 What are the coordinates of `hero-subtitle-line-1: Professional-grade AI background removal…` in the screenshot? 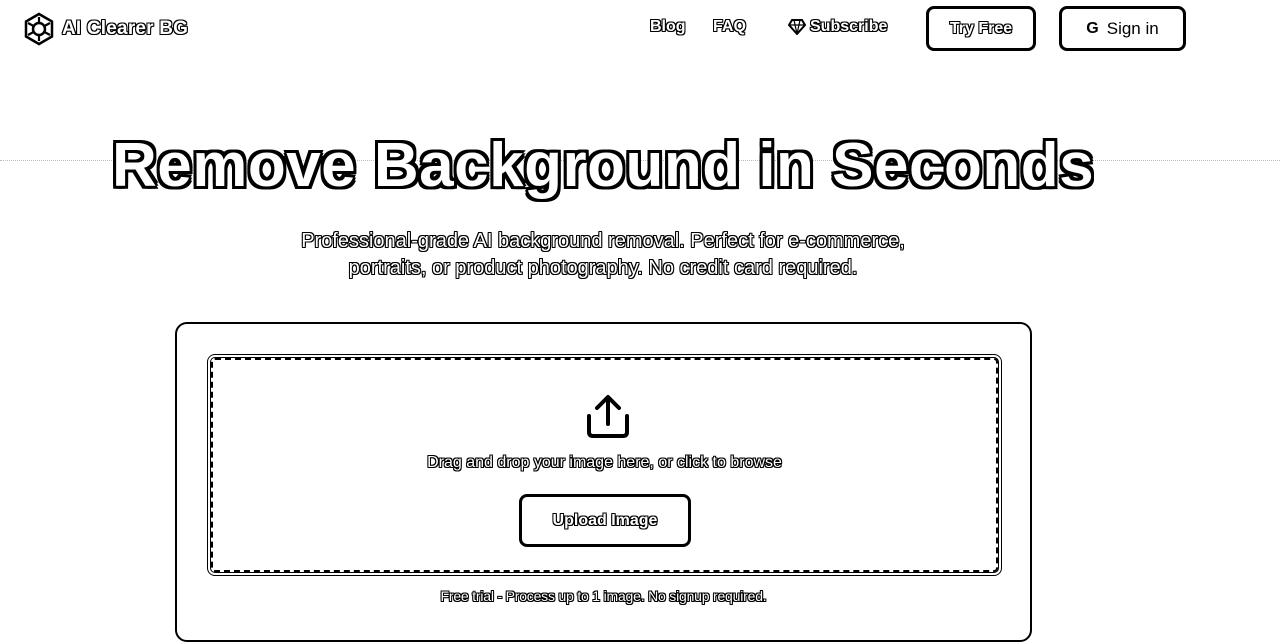 It's located at (603, 241).